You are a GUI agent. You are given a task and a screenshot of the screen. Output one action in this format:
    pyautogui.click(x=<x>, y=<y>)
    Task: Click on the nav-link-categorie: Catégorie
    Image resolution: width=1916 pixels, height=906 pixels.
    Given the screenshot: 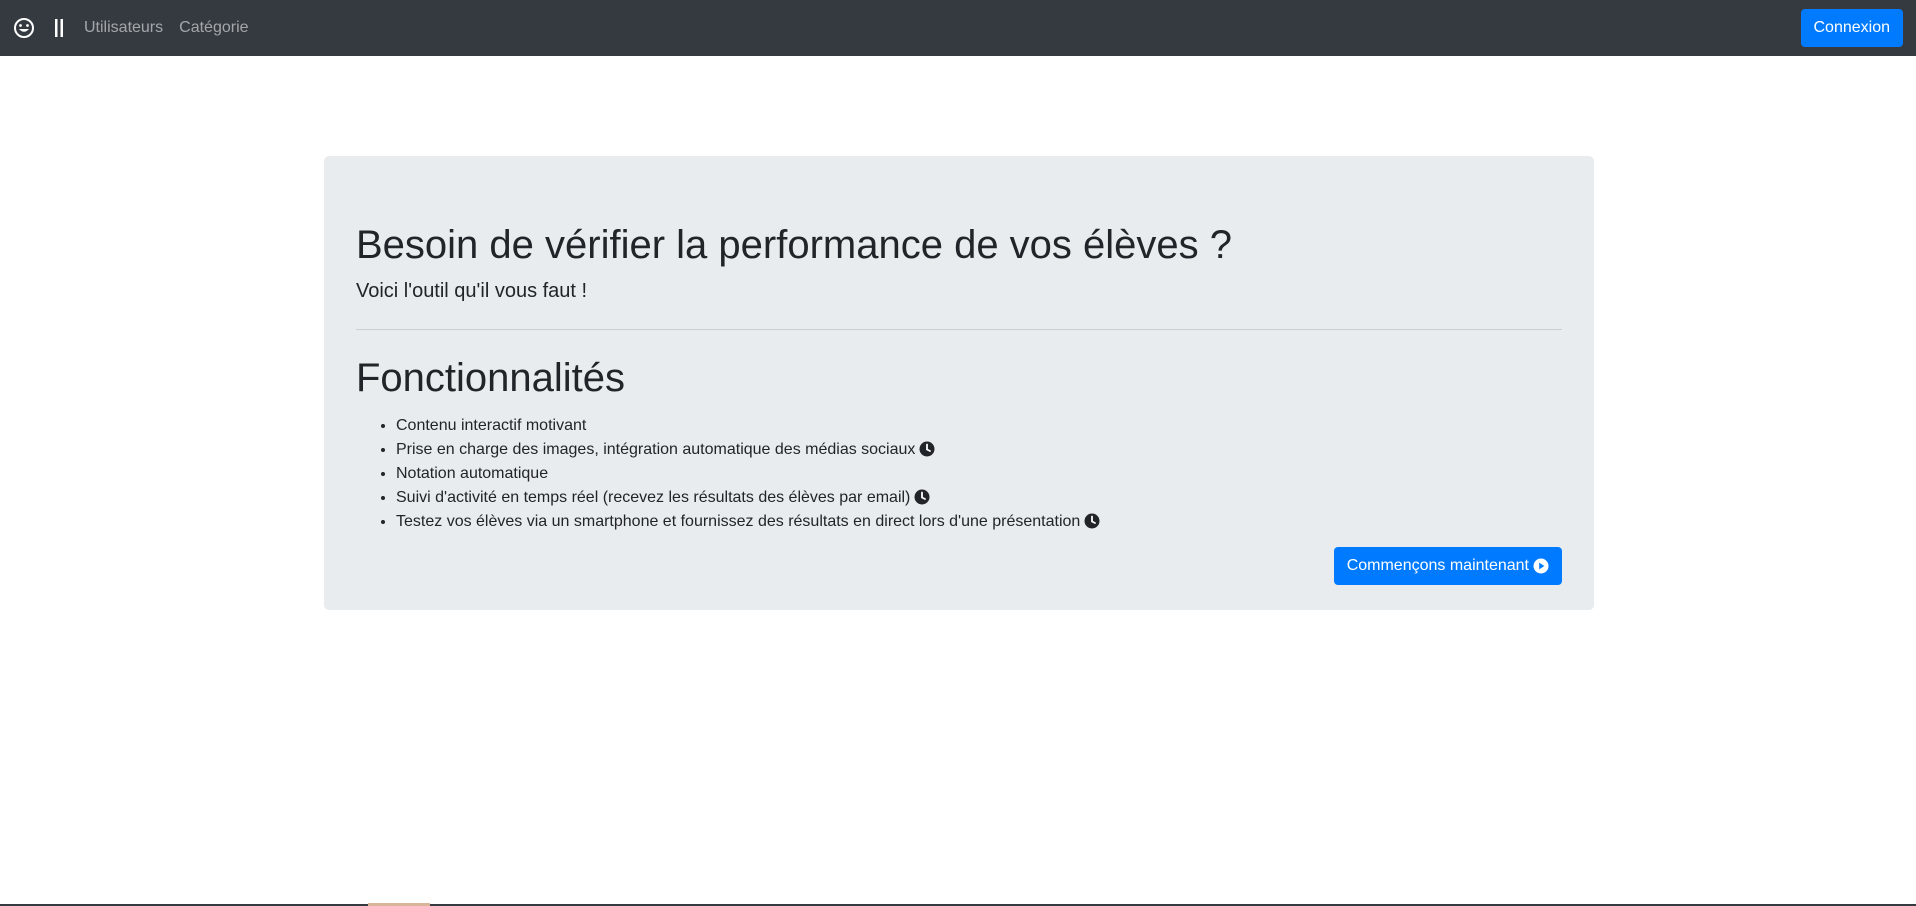 What is the action you would take?
    pyautogui.click(x=213, y=28)
    